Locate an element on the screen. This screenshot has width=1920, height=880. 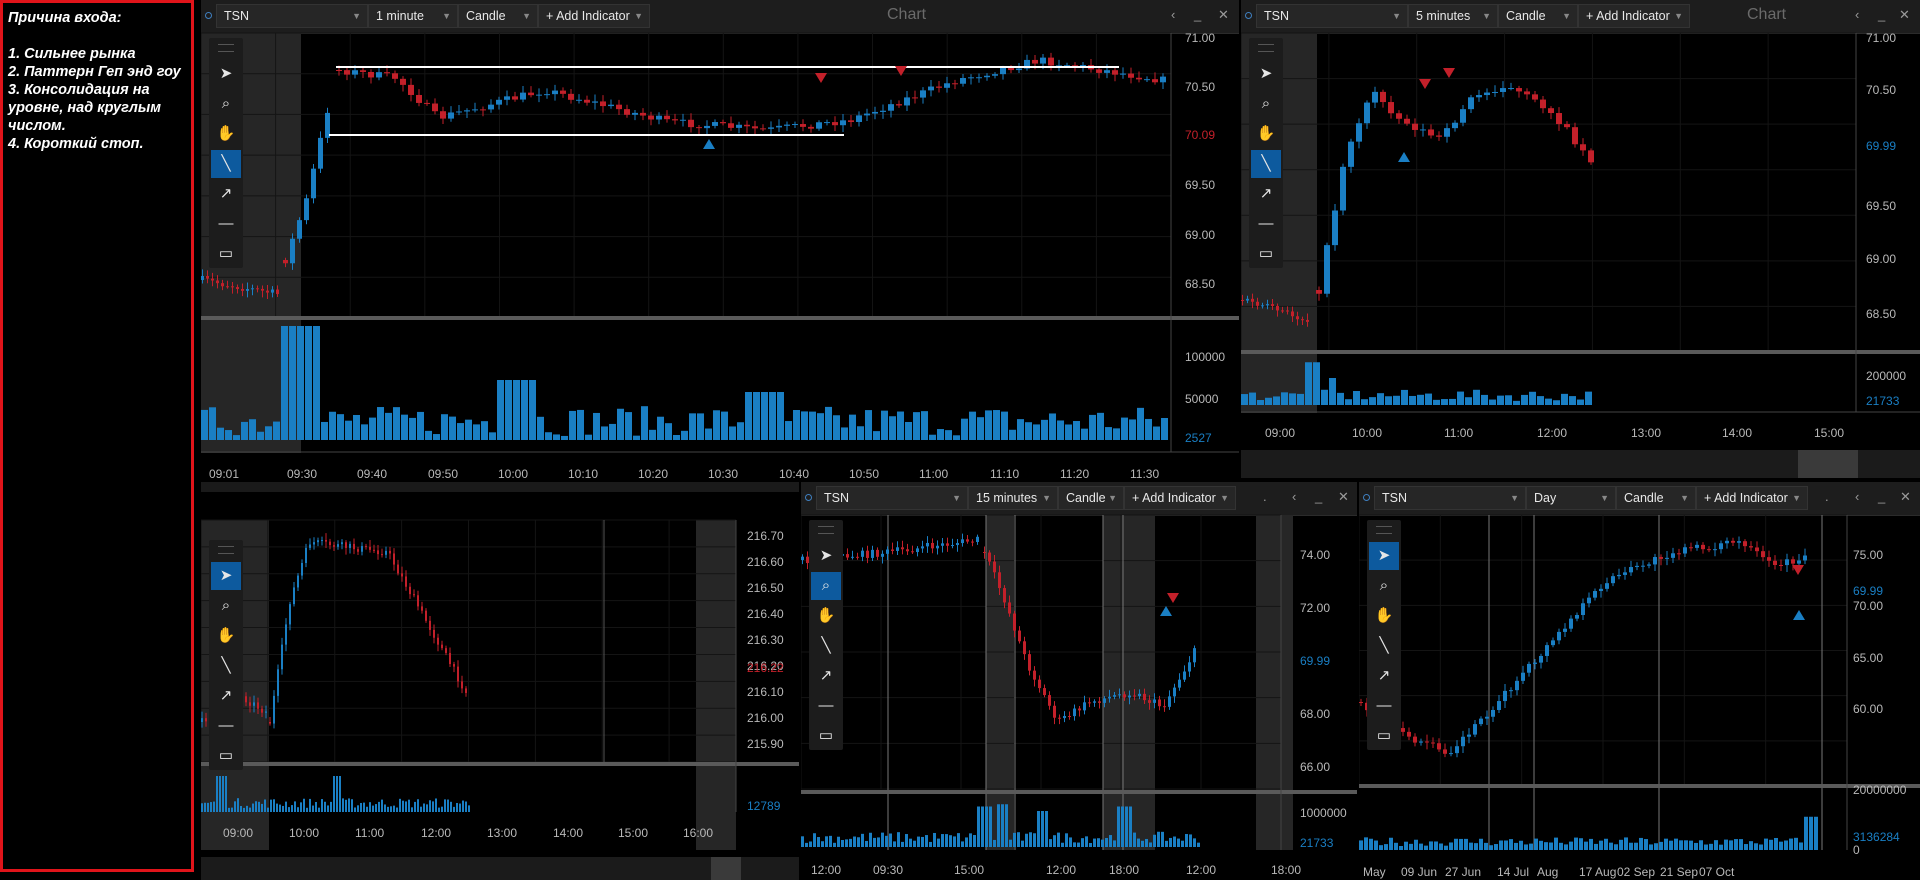
axis-tick-label: 216.60 is located at coordinates (765, 562).